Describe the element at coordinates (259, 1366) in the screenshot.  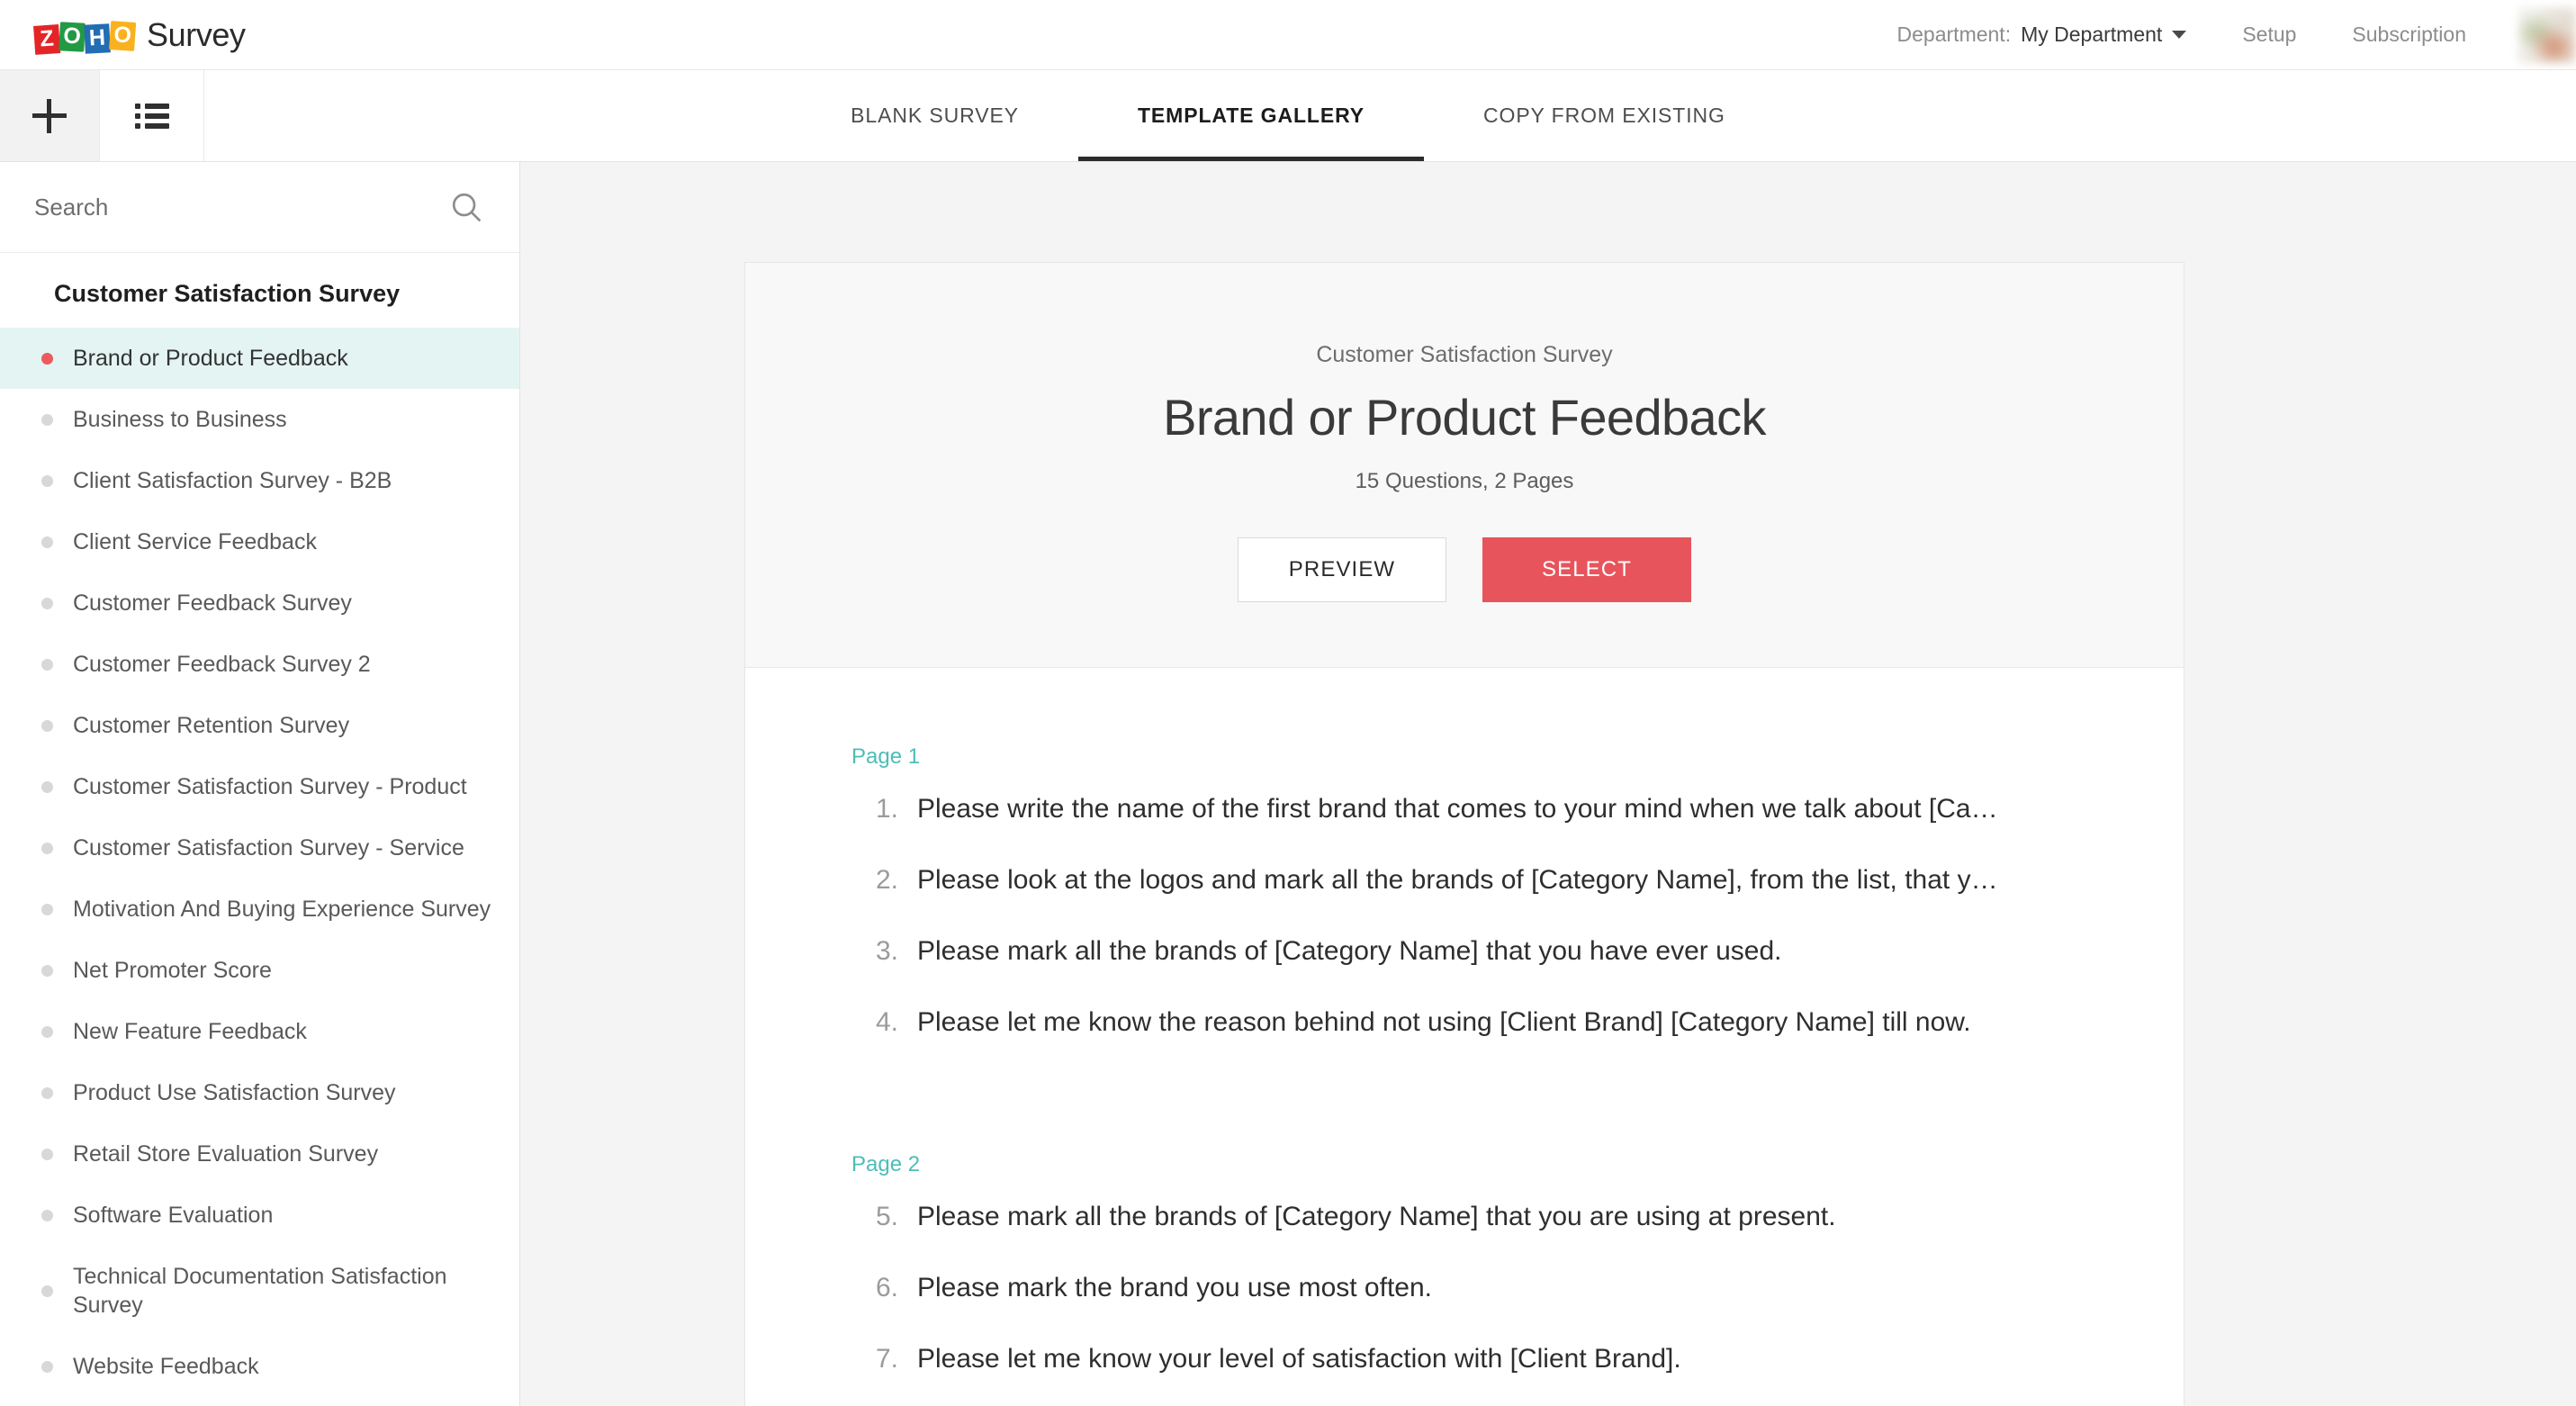
I see `sidebar-item-website-feedback: Website Feedback` at that location.